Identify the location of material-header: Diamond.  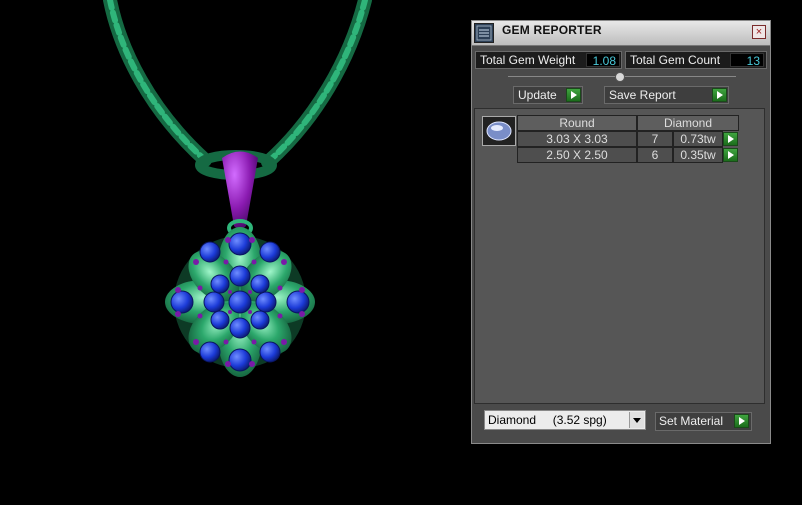
(688, 123).